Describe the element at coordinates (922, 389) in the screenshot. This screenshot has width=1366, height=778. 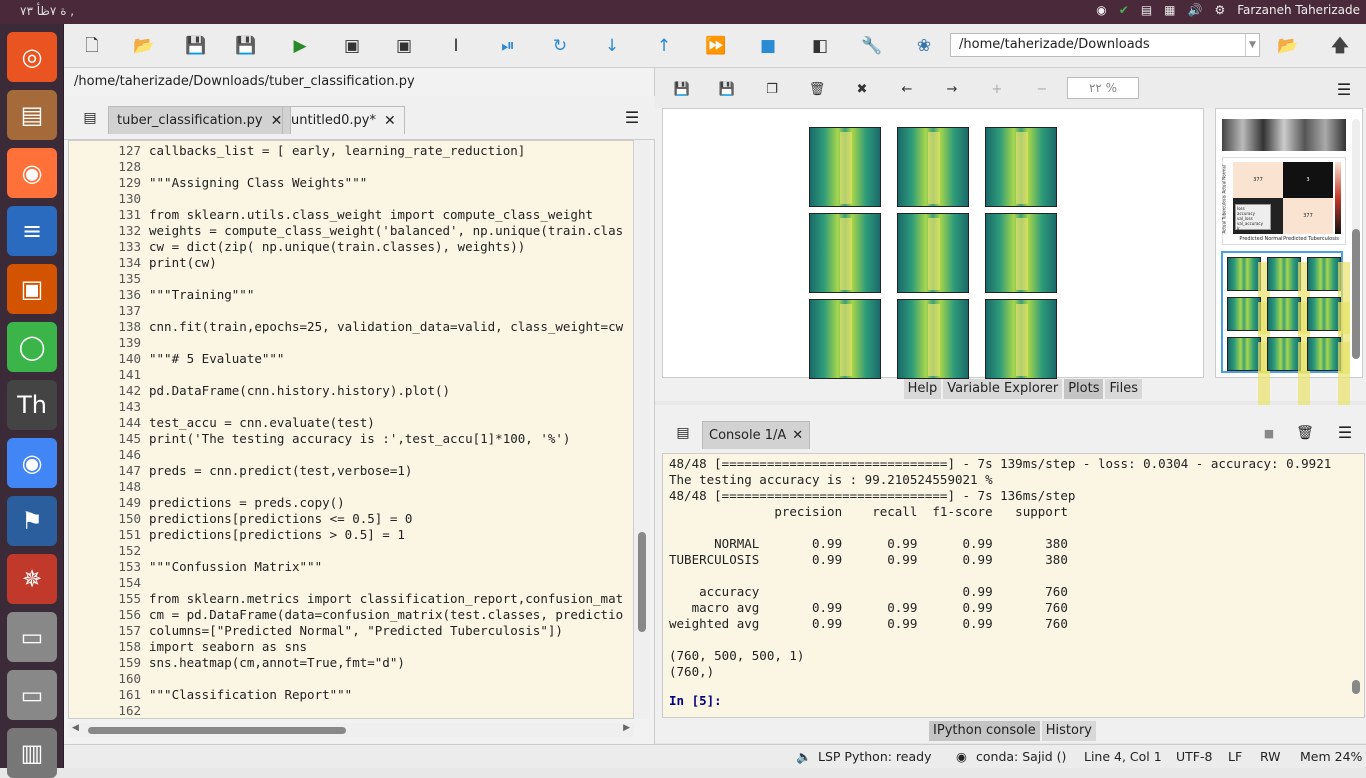
I see `tab-help: Help` at that location.